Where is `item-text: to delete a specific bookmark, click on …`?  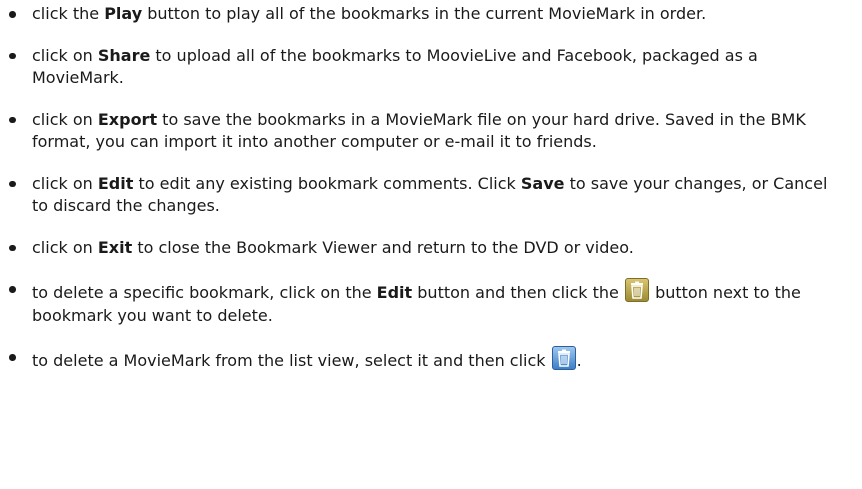 item-text: to delete a specific bookmark, click on … is located at coordinates (204, 292).